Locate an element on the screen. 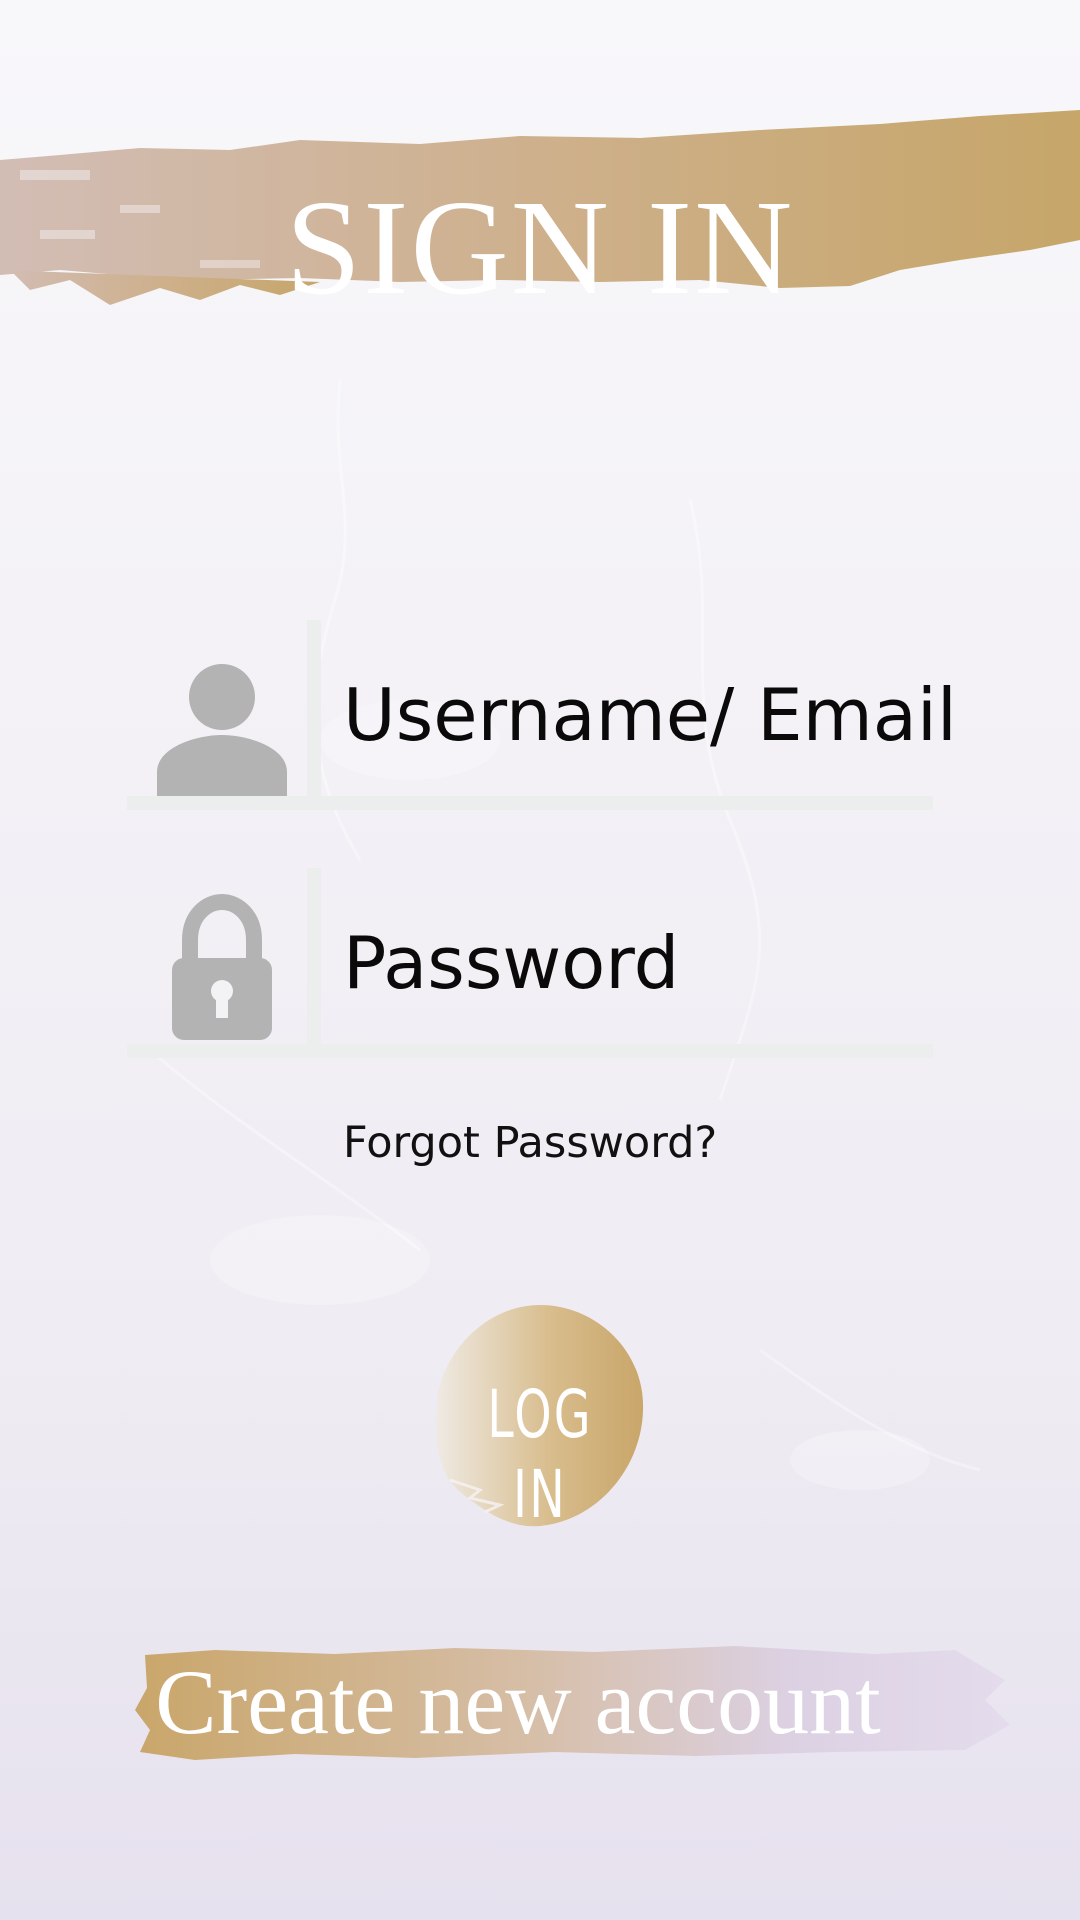 This screenshot has height=1920, width=1080. create-account-button: Create new account is located at coordinates (575, 1705).